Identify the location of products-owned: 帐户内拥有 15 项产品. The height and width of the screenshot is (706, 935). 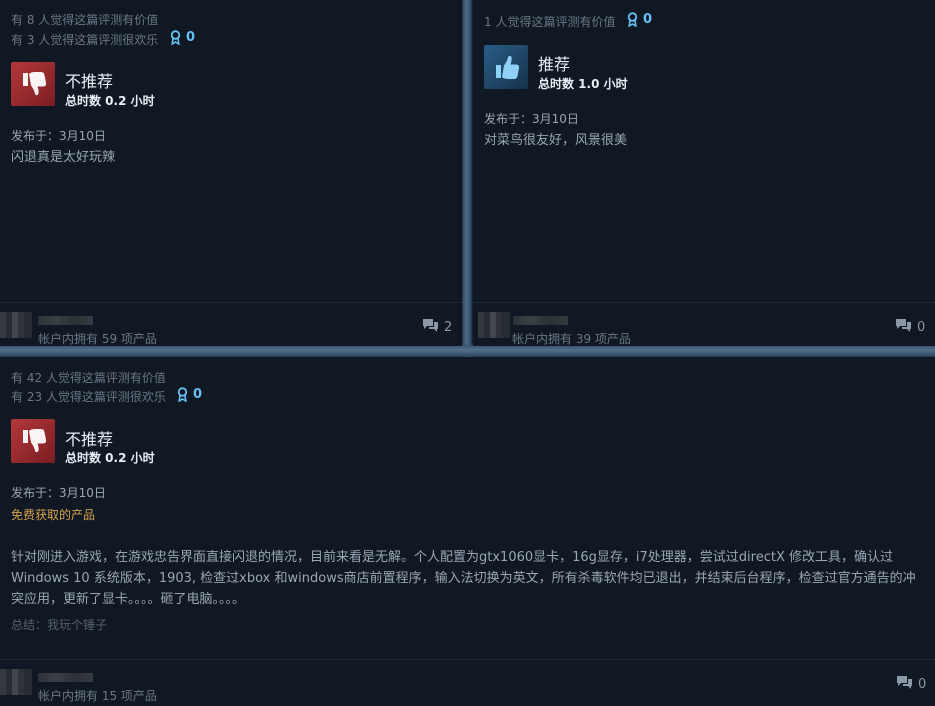
(97, 696).